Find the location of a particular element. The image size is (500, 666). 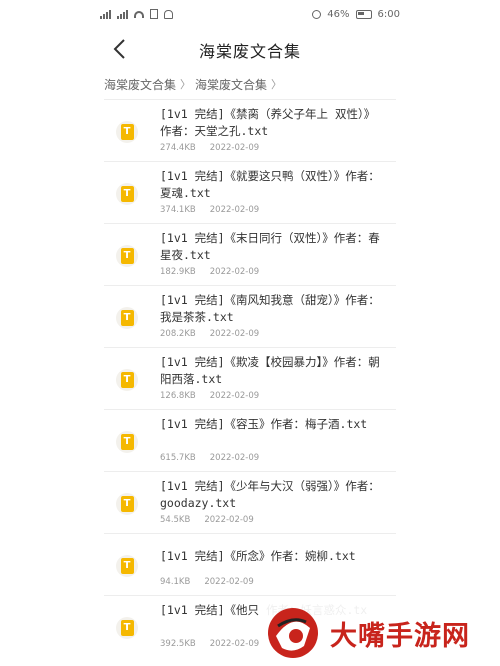

battery-icon is located at coordinates (363, 14).